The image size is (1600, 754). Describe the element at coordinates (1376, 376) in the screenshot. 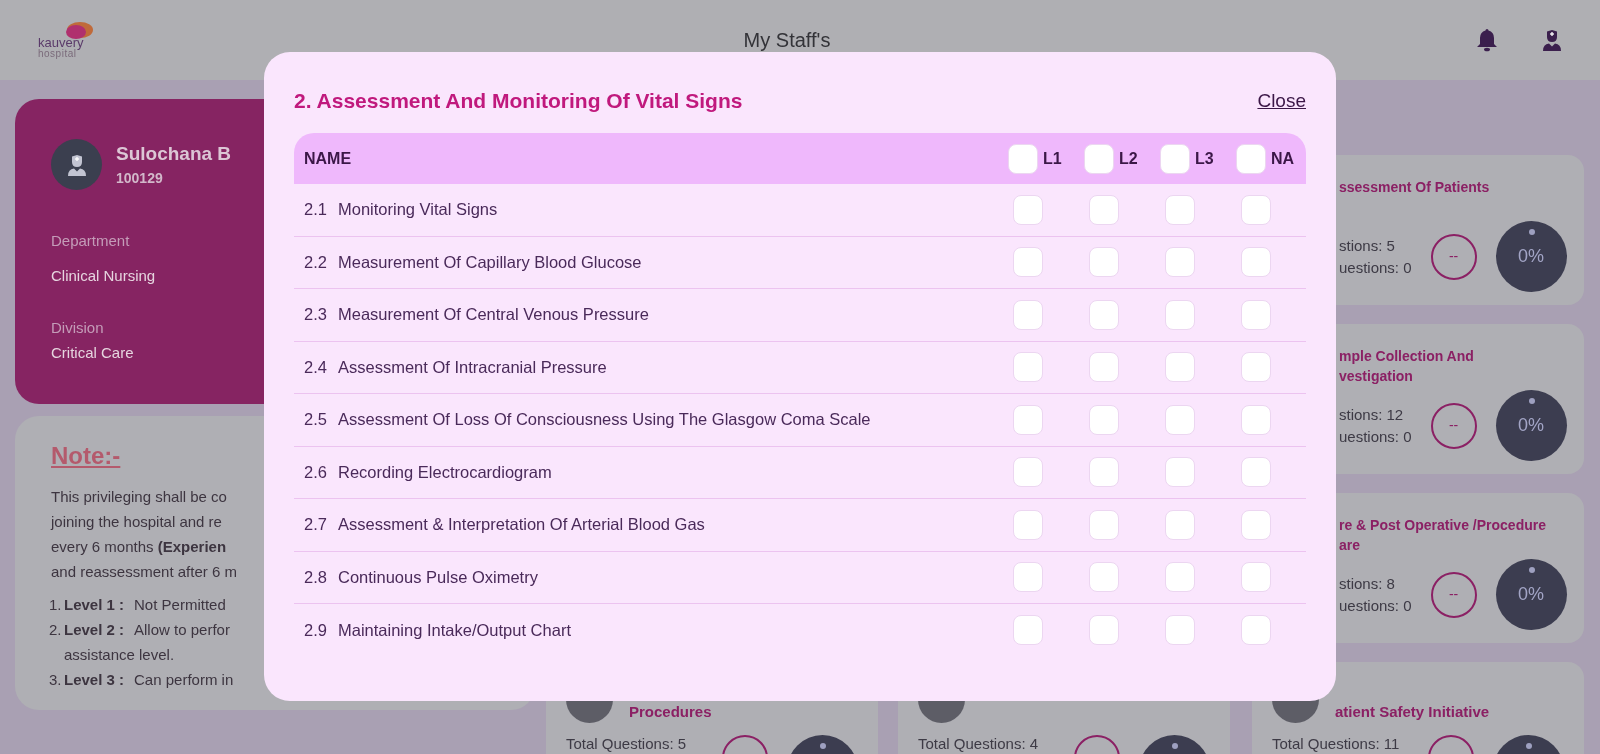

I see `card-title: vestigation` at that location.